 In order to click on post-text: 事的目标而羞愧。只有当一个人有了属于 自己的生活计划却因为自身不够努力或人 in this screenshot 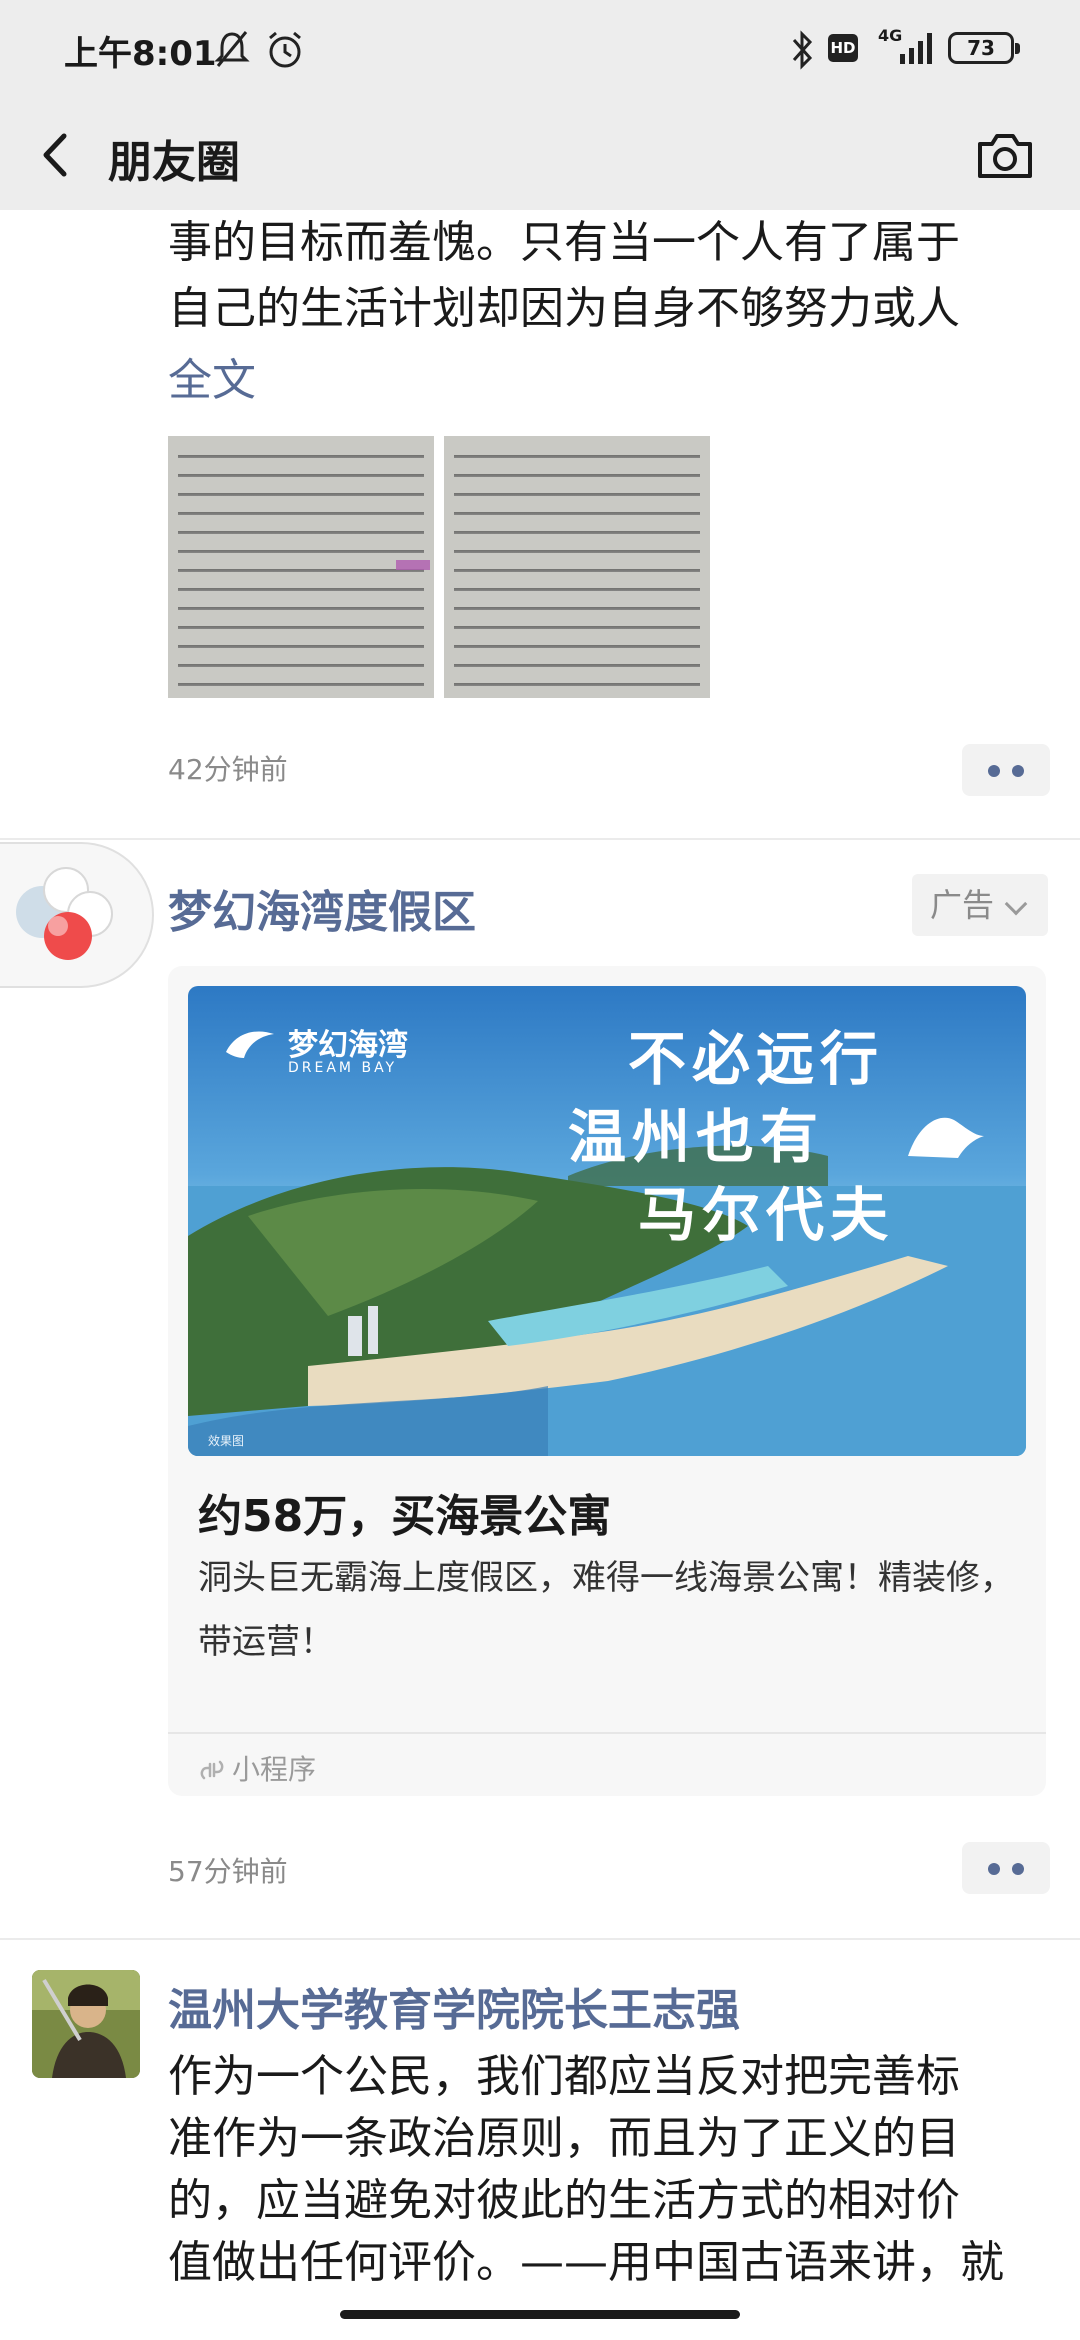, I will do `click(598, 276)`.